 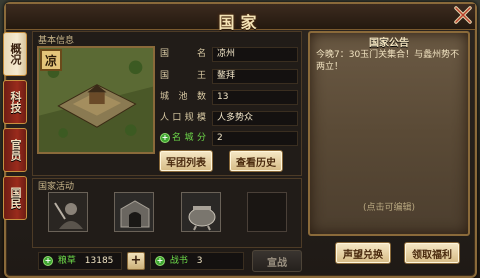 What do you see at coordinates (56, 187) in the screenshot?
I see `activities-label: 国家活动` at bounding box center [56, 187].